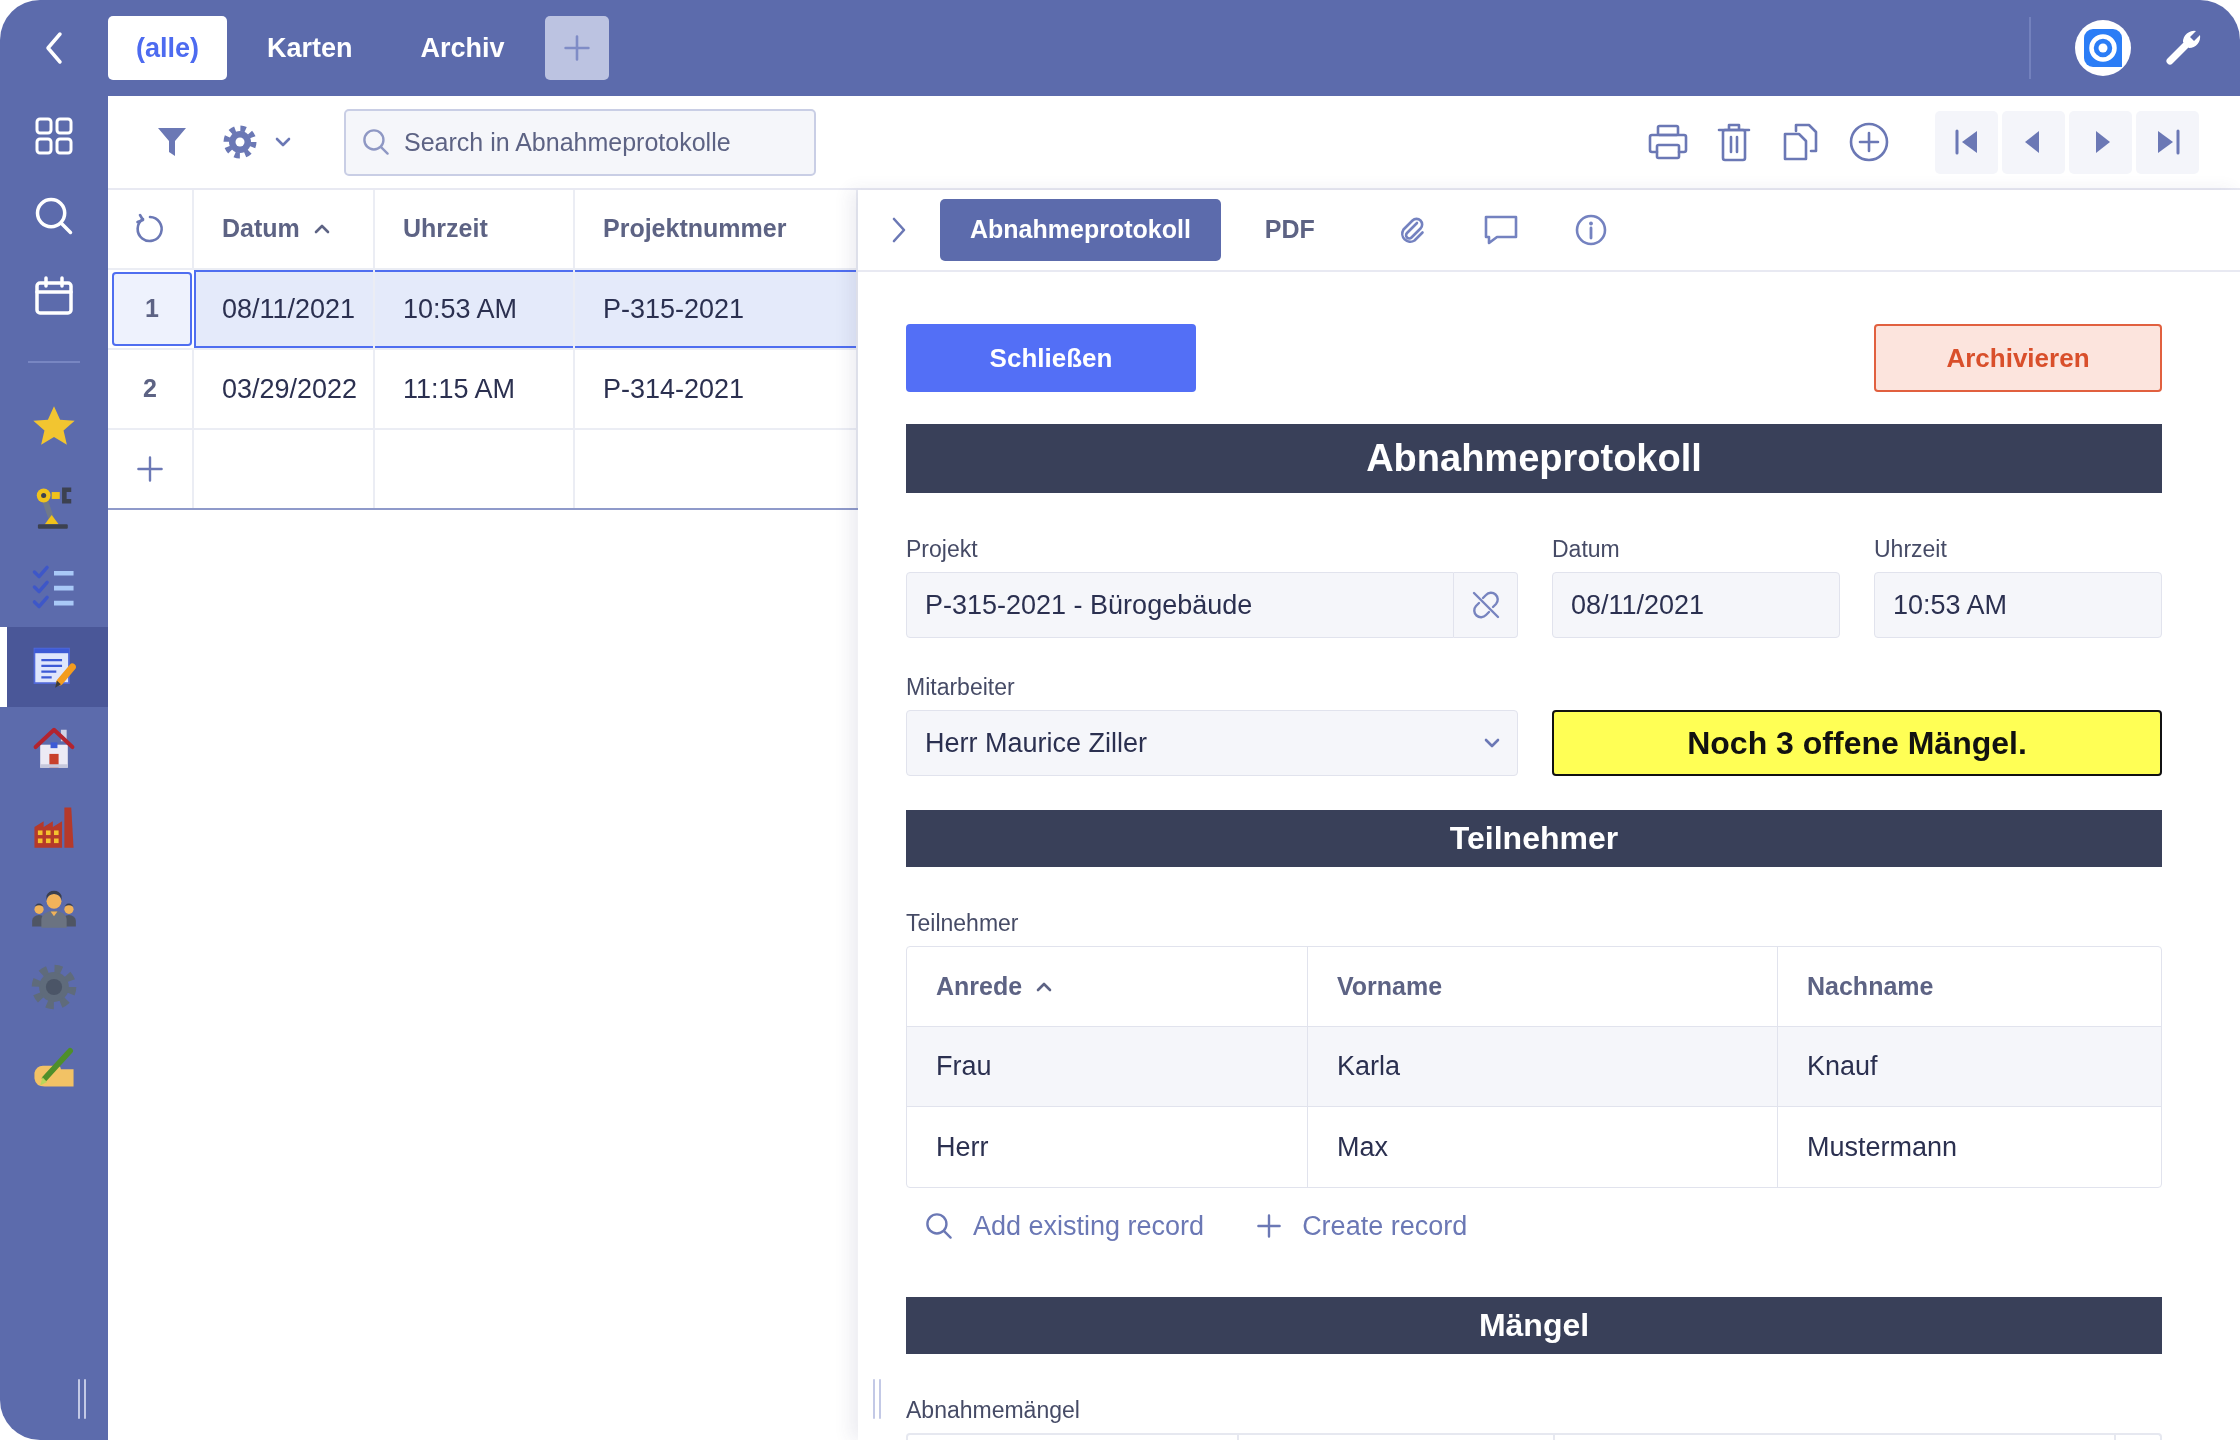  I want to click on last-record-button, so click(2167, 142).